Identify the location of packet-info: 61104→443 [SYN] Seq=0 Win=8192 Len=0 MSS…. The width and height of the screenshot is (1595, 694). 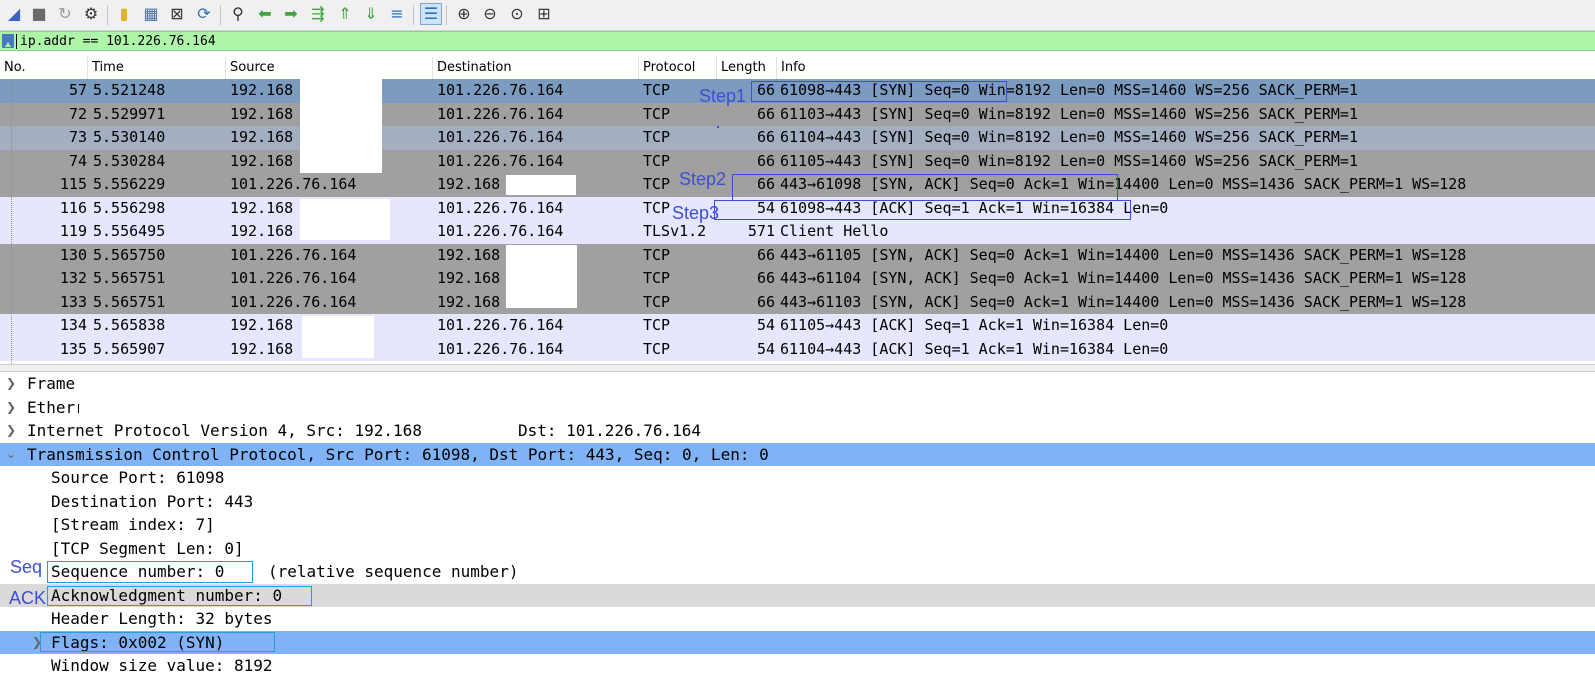
(1069, 137).